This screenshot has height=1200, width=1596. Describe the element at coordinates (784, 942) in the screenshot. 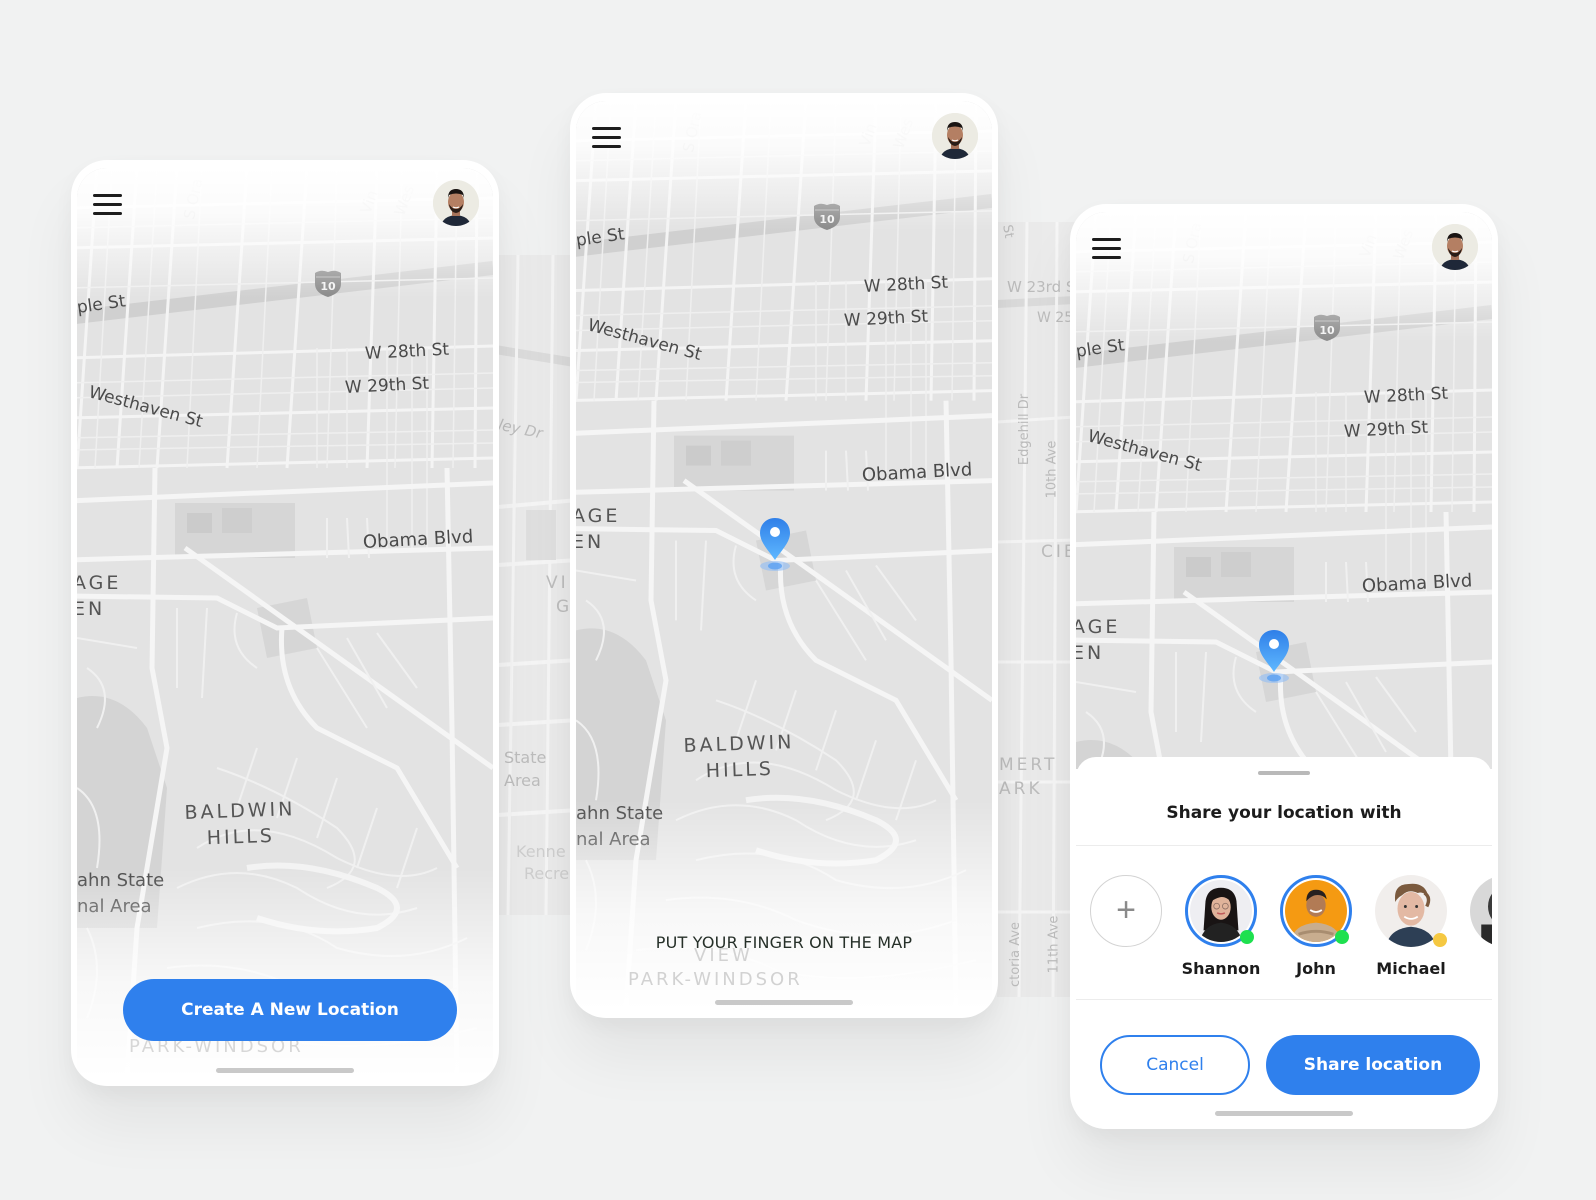

I see `instruction-text: PUT YOUR FINGER ON THE MAP` at that location.